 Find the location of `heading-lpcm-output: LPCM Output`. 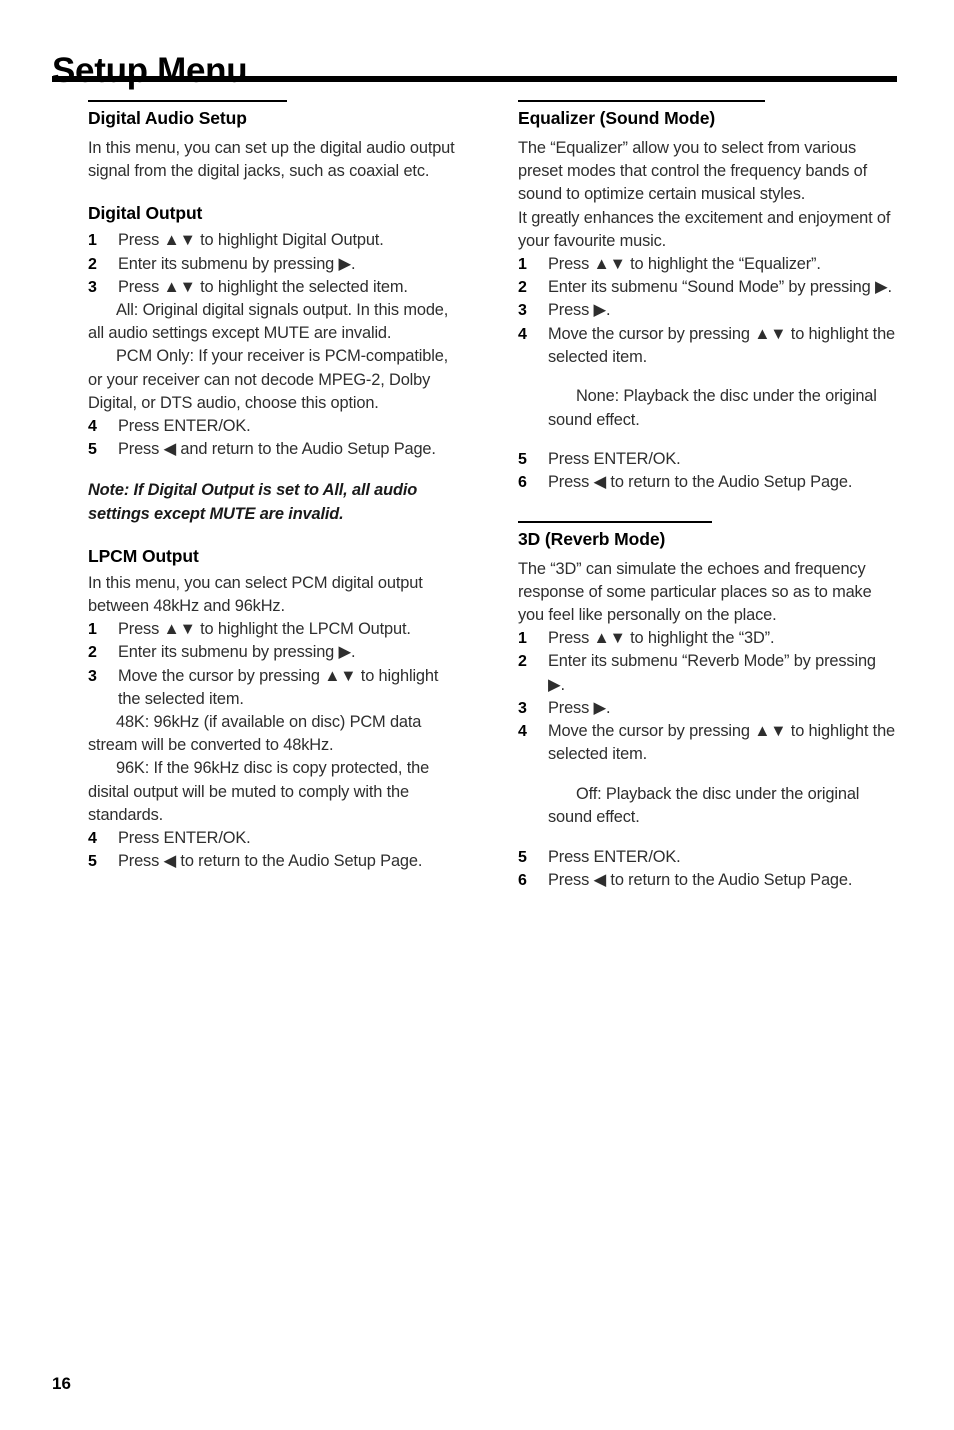

heading-lpcm-output: LPCM Output is located at coordinates (143, 555).